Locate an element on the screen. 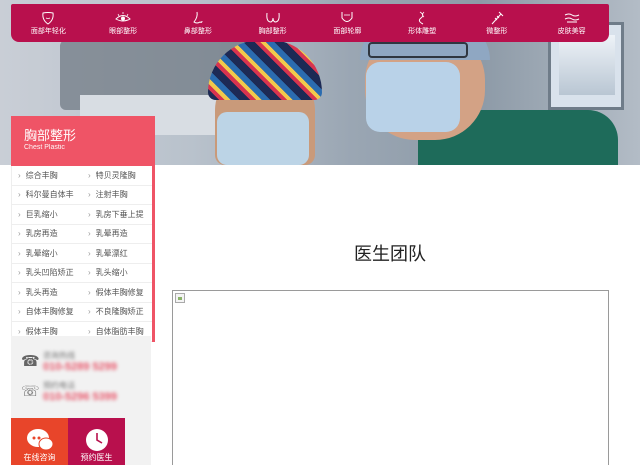 This screenshot has width=640, height=465. sidebar-link-label: 乳头凹陷矫正 is located at coordinates (49, 273).